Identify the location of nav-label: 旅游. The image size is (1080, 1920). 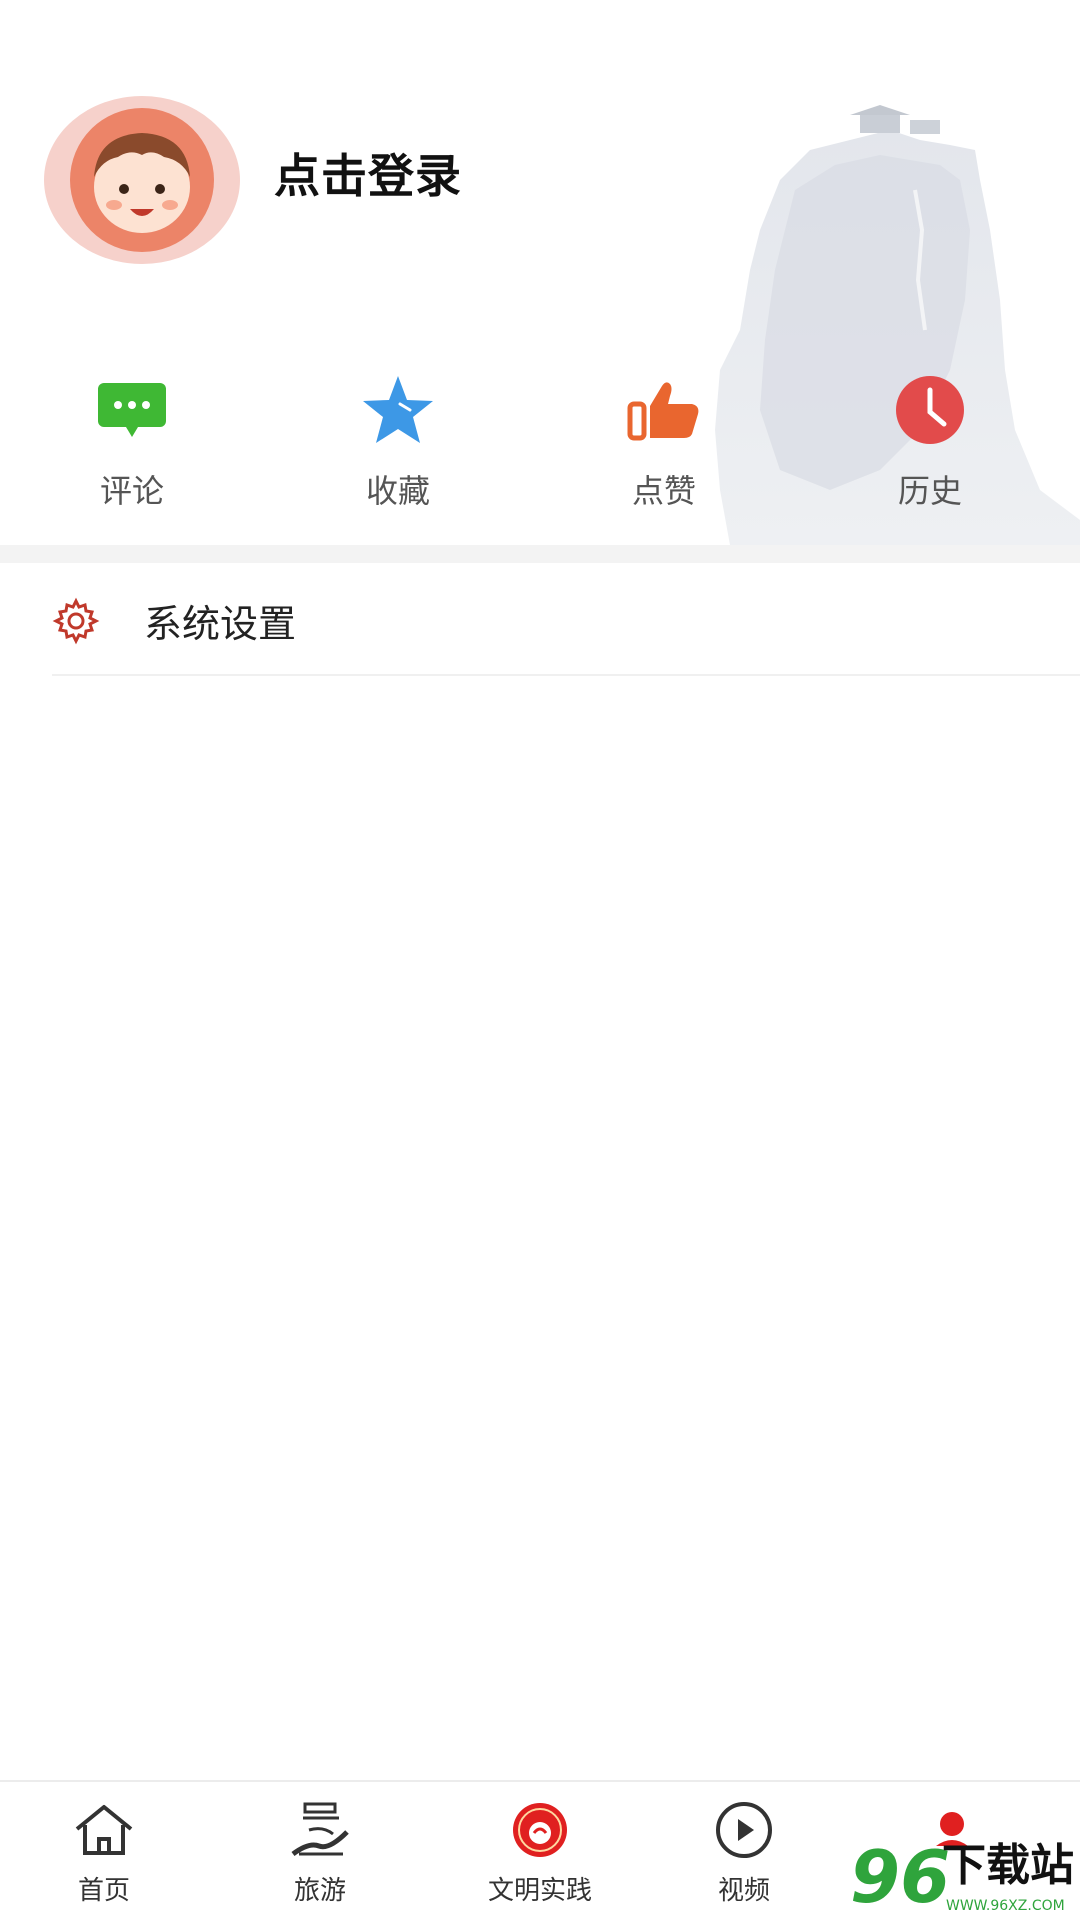
(319, 1891).